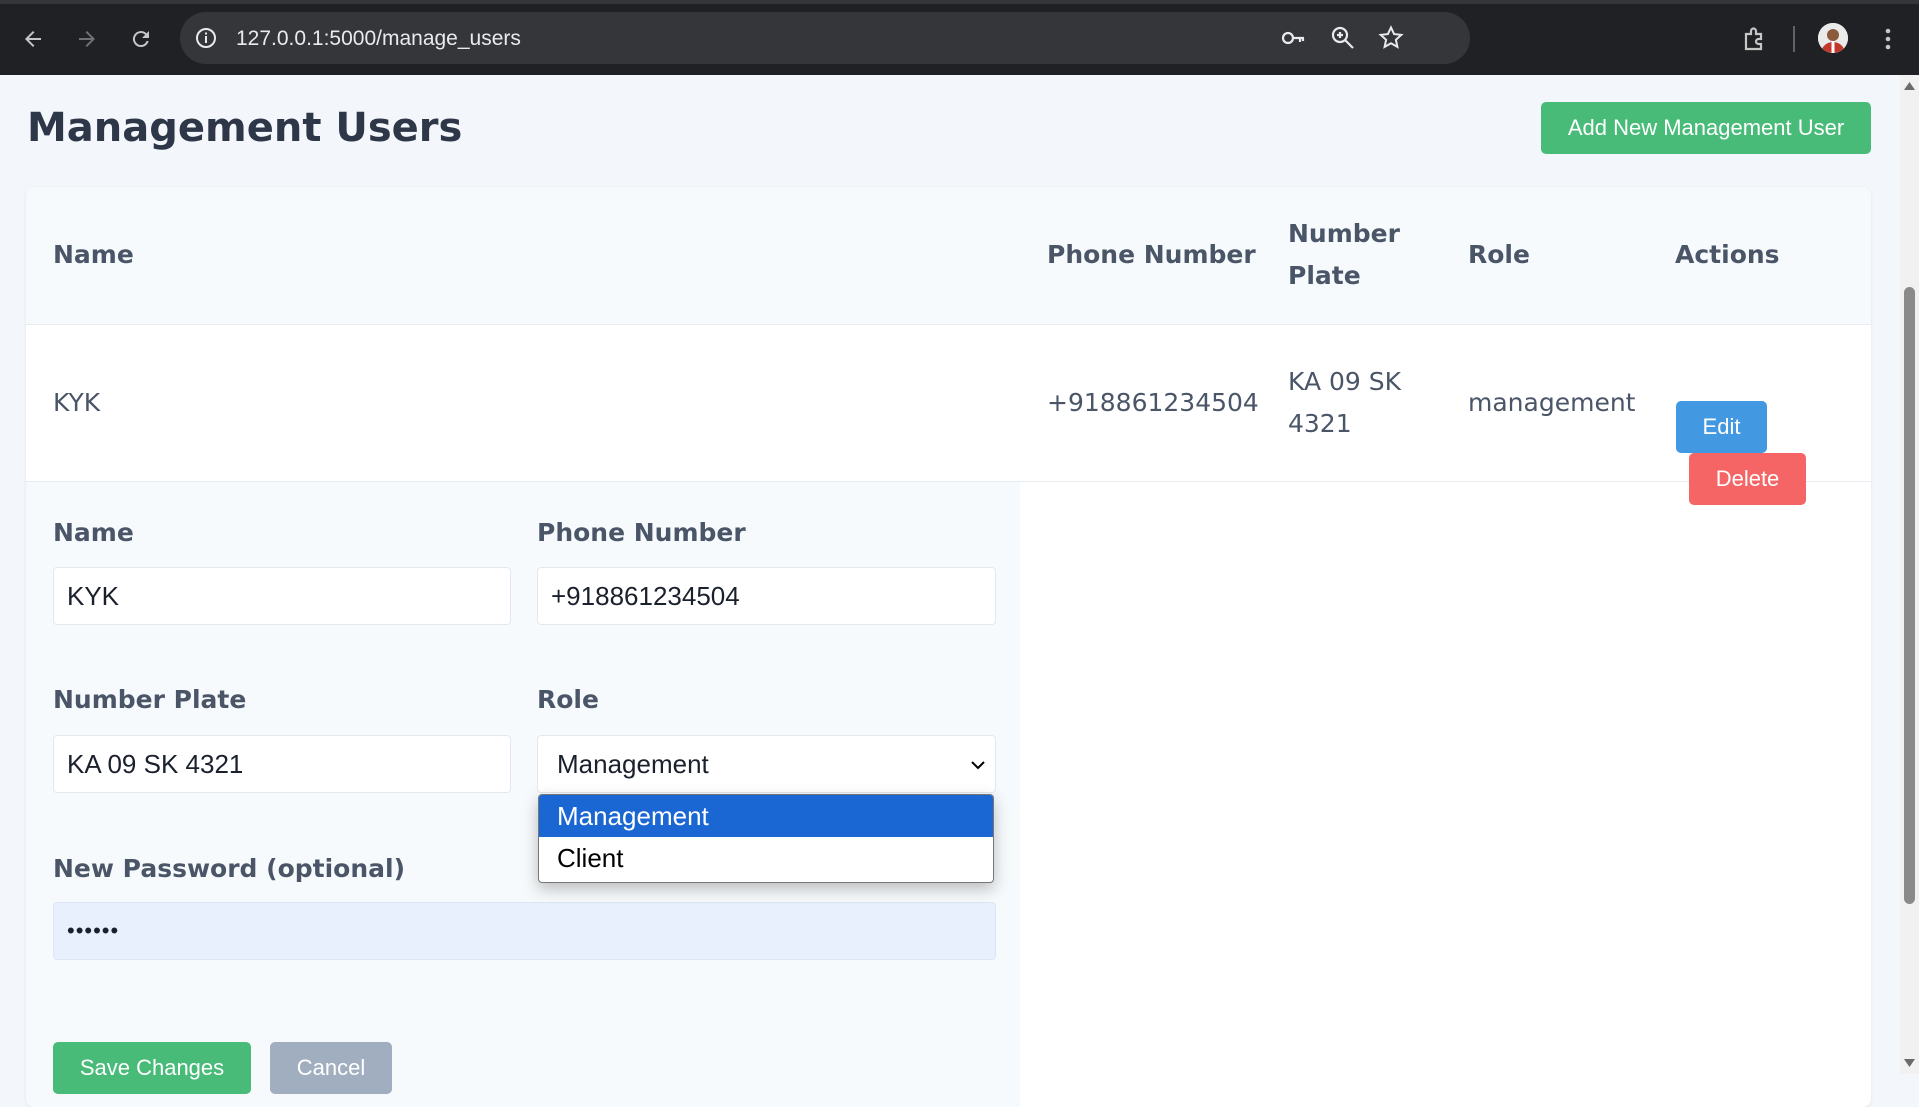 The image size is (1919, 1107). What do you see at coordinates (150, 699) in the screenshot?
I see `plate-label: Number Plate` at bounding box center [150, 699].